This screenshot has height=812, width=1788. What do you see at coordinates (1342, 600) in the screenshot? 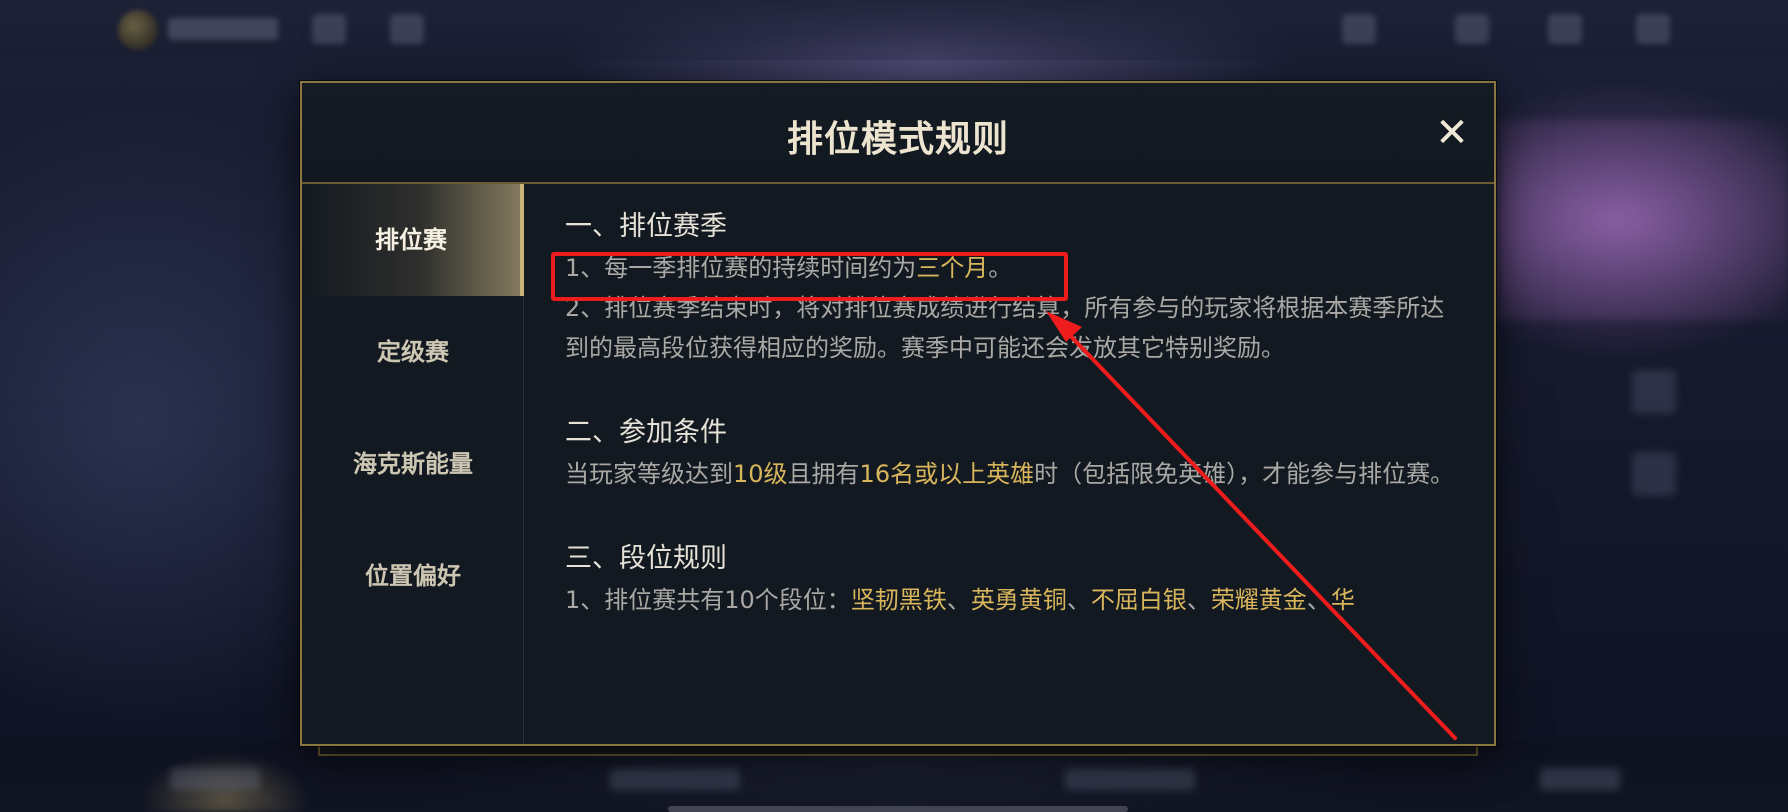
I see `tier-partial: 华` at bounding box center [1342, 600].